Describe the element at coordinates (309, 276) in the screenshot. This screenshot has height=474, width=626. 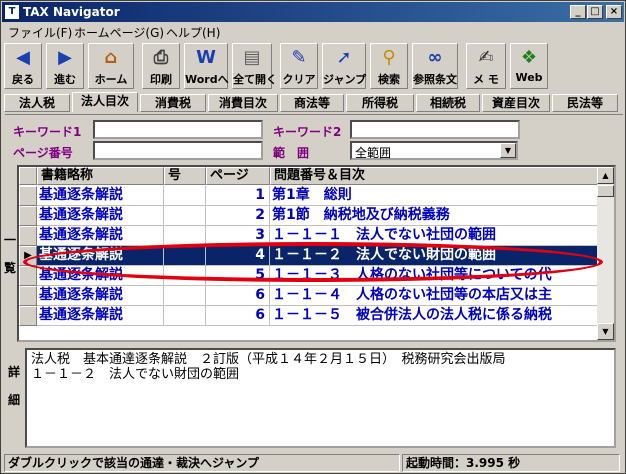
I see `table-row: 基通逐条解説 5 １－１－３ 人格のない社団等についての代` at that location.